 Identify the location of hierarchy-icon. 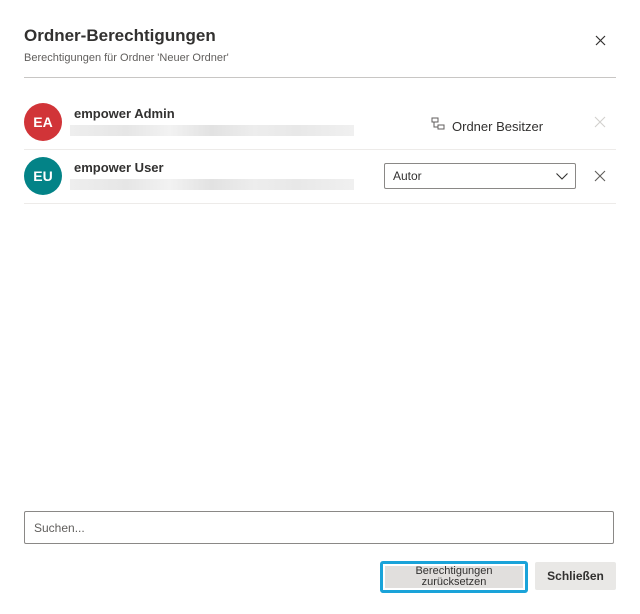
(438, 123).